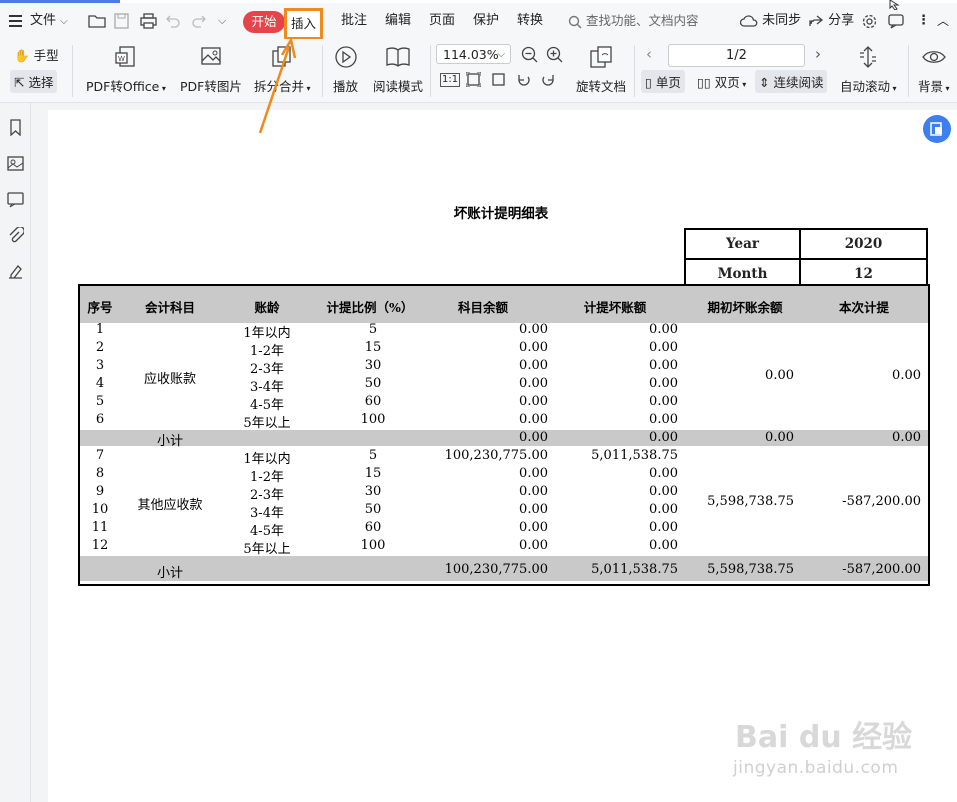 Image resolution: width=957 pixels, height=802 pixels. Describe the element at coordinates (841, 20) in the screenshot. I see `share-label: 分享` at that location.